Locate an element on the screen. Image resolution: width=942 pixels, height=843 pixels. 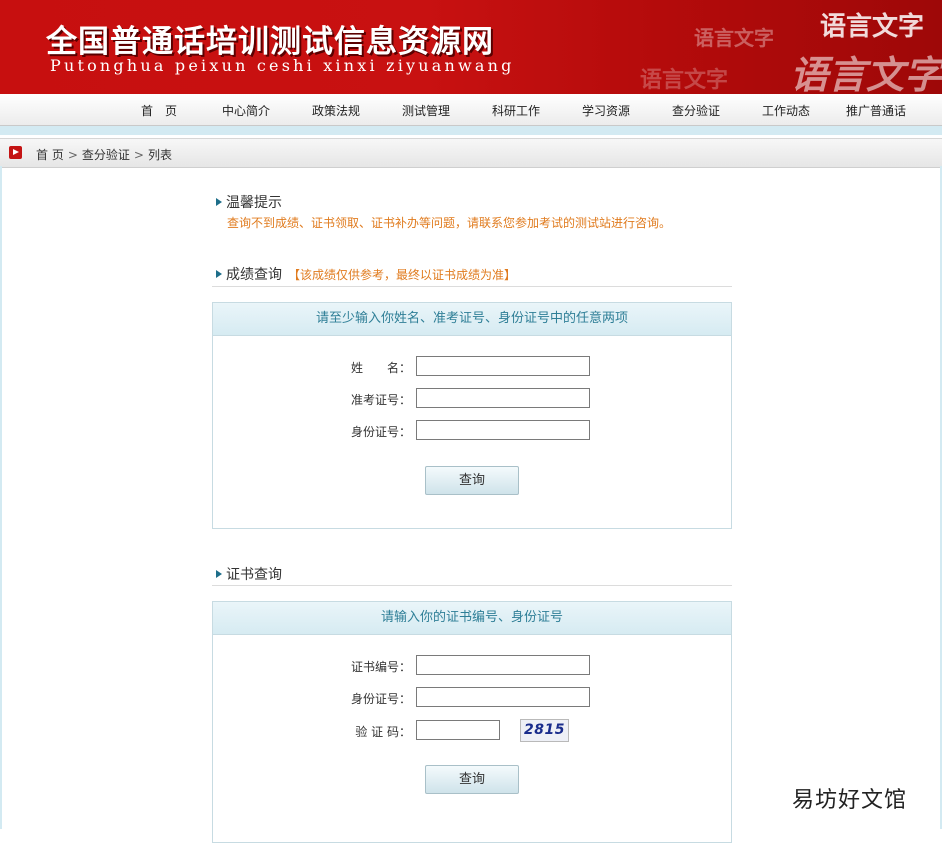
nav-item-about: 中心简介 is located at coordinates (246, 110).